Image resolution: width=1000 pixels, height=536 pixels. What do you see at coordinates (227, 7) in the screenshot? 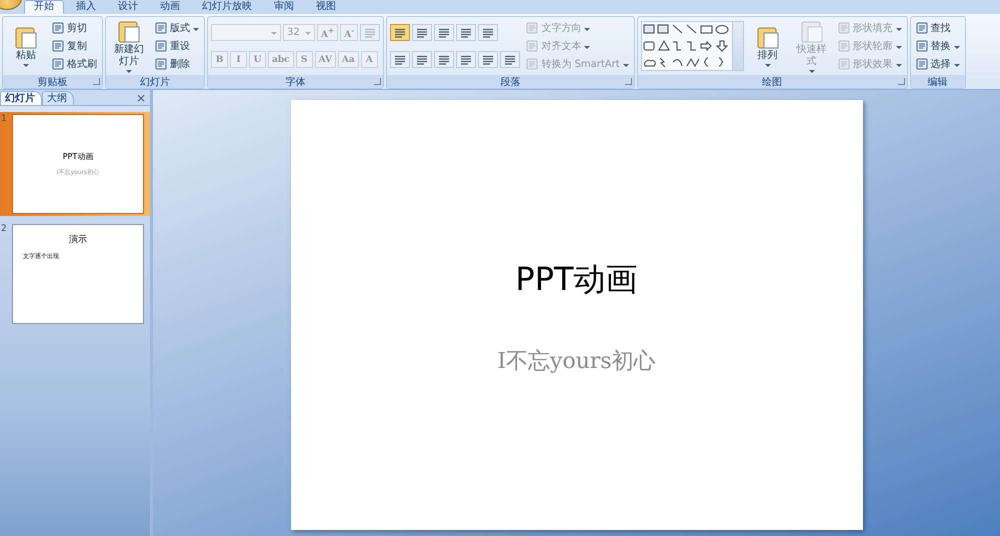
I see `ribbon-tab: 幻灯片放映` at bounding box center [227, 7].